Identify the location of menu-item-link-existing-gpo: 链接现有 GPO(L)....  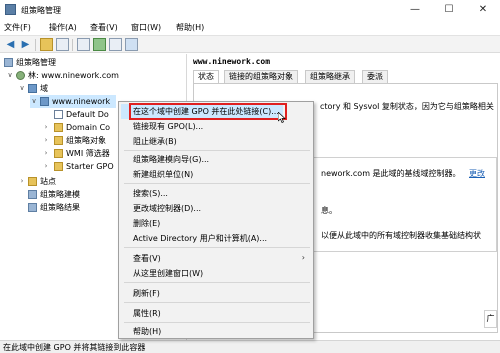
(168, 126).